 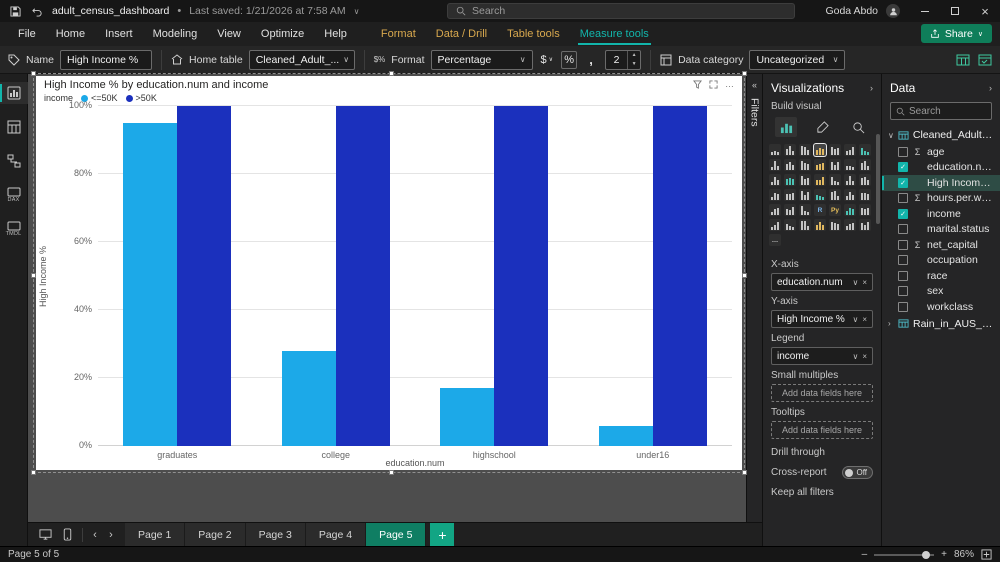 I want to click on kpi-icon, so click(x=850, y=195).